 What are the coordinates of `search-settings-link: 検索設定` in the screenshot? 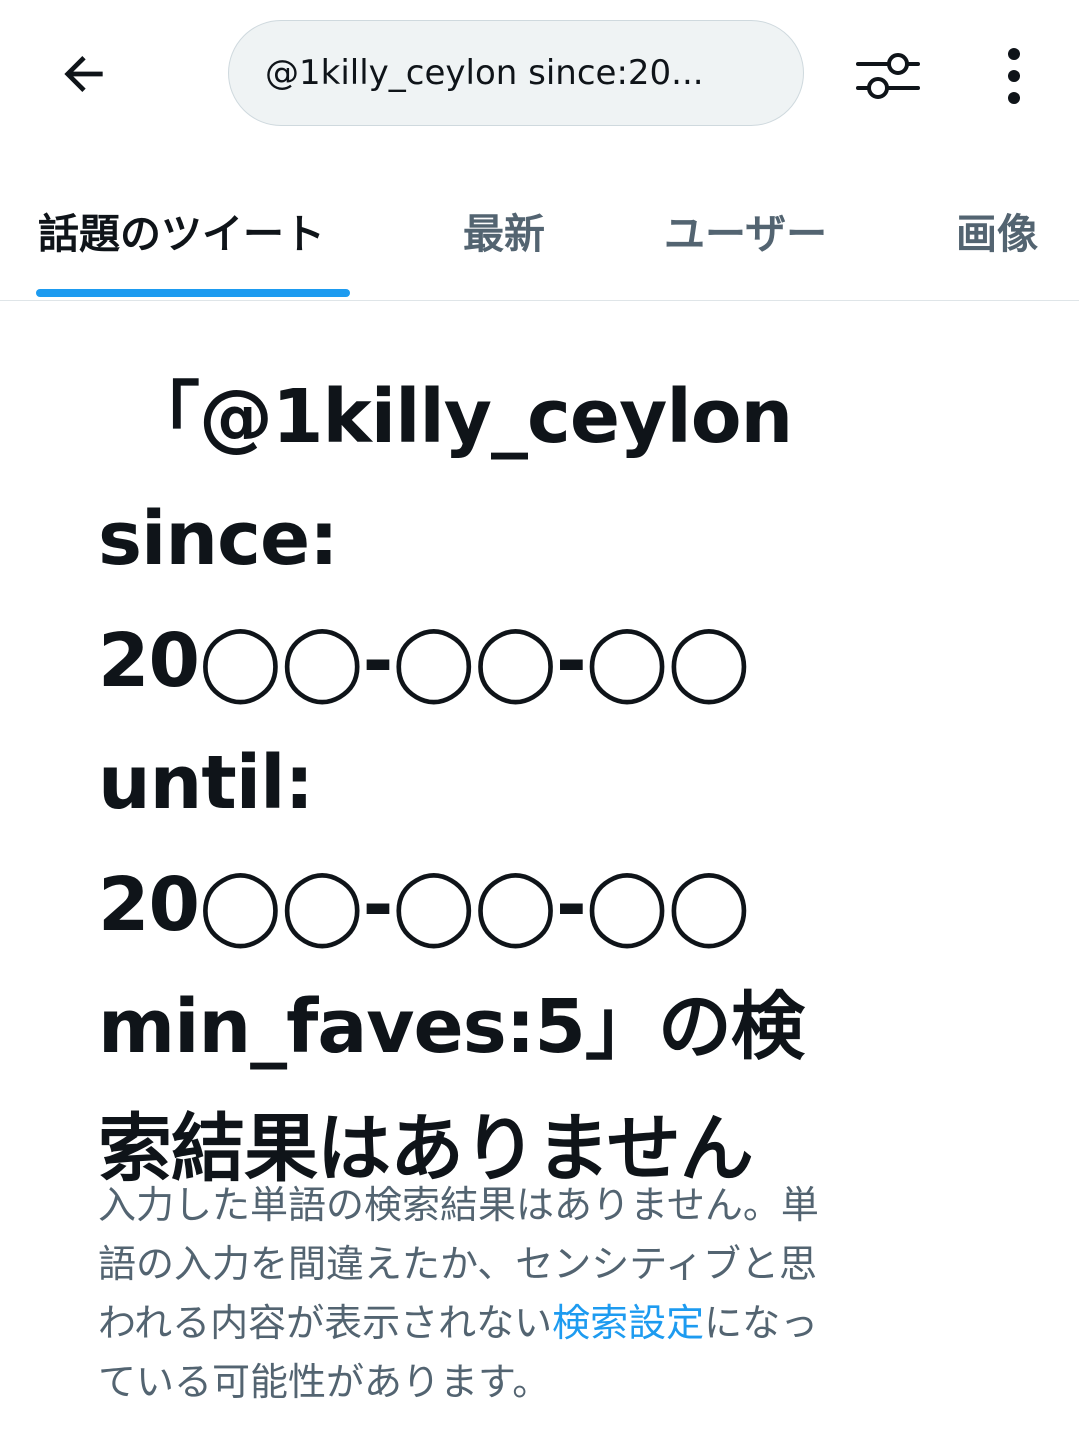 It's located at (628, 1323).